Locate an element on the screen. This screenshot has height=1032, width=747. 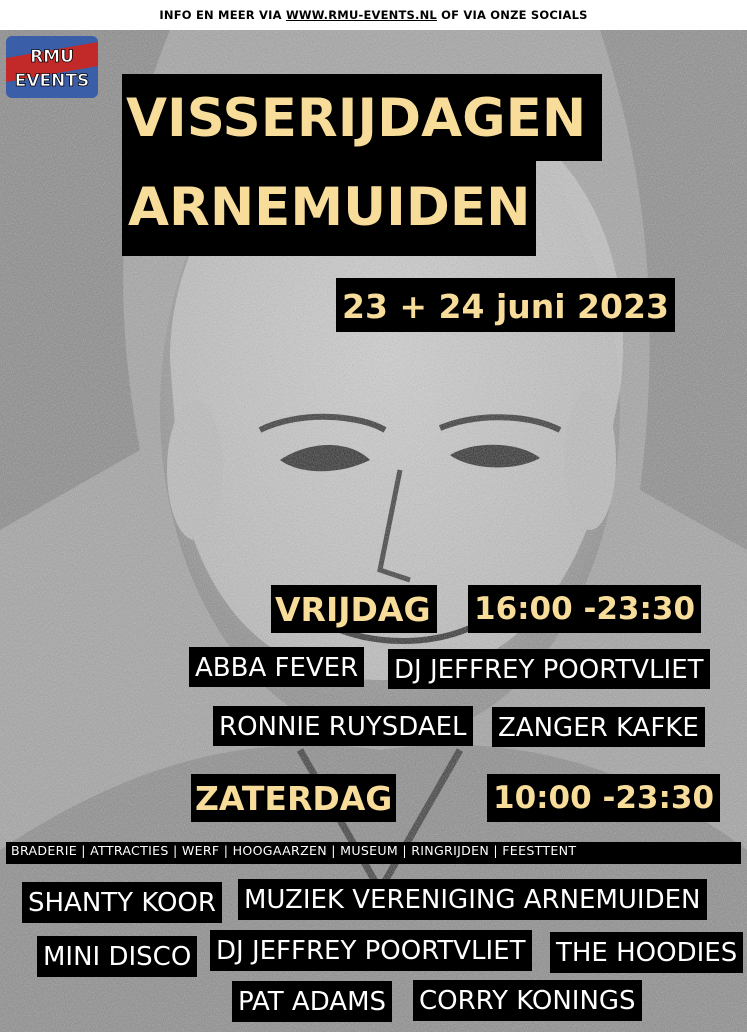
friday-act-zanger-kafke: ZANGER KAFKE is located at coordinates (598, 727).